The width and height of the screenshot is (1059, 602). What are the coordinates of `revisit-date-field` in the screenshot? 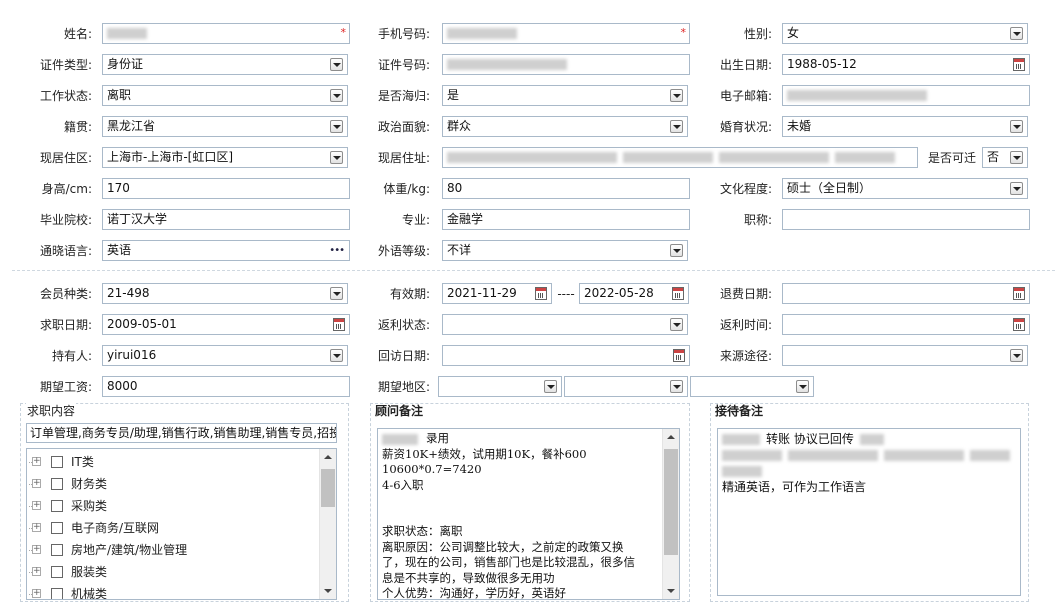 It's located at (566, 355).